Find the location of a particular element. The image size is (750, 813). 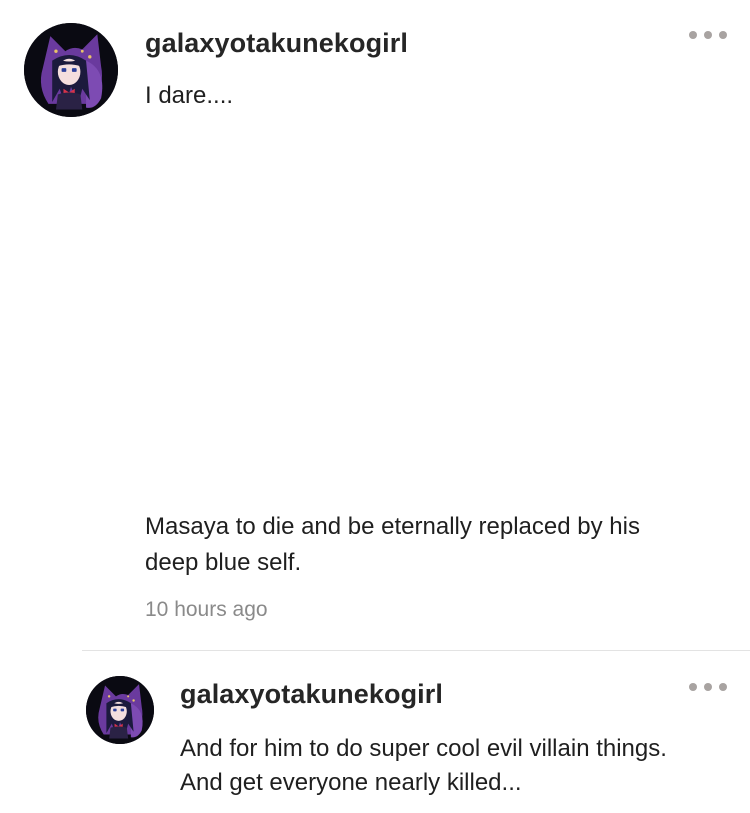

comment-text-line: deep blue self. is located at coordinates (223, 562).